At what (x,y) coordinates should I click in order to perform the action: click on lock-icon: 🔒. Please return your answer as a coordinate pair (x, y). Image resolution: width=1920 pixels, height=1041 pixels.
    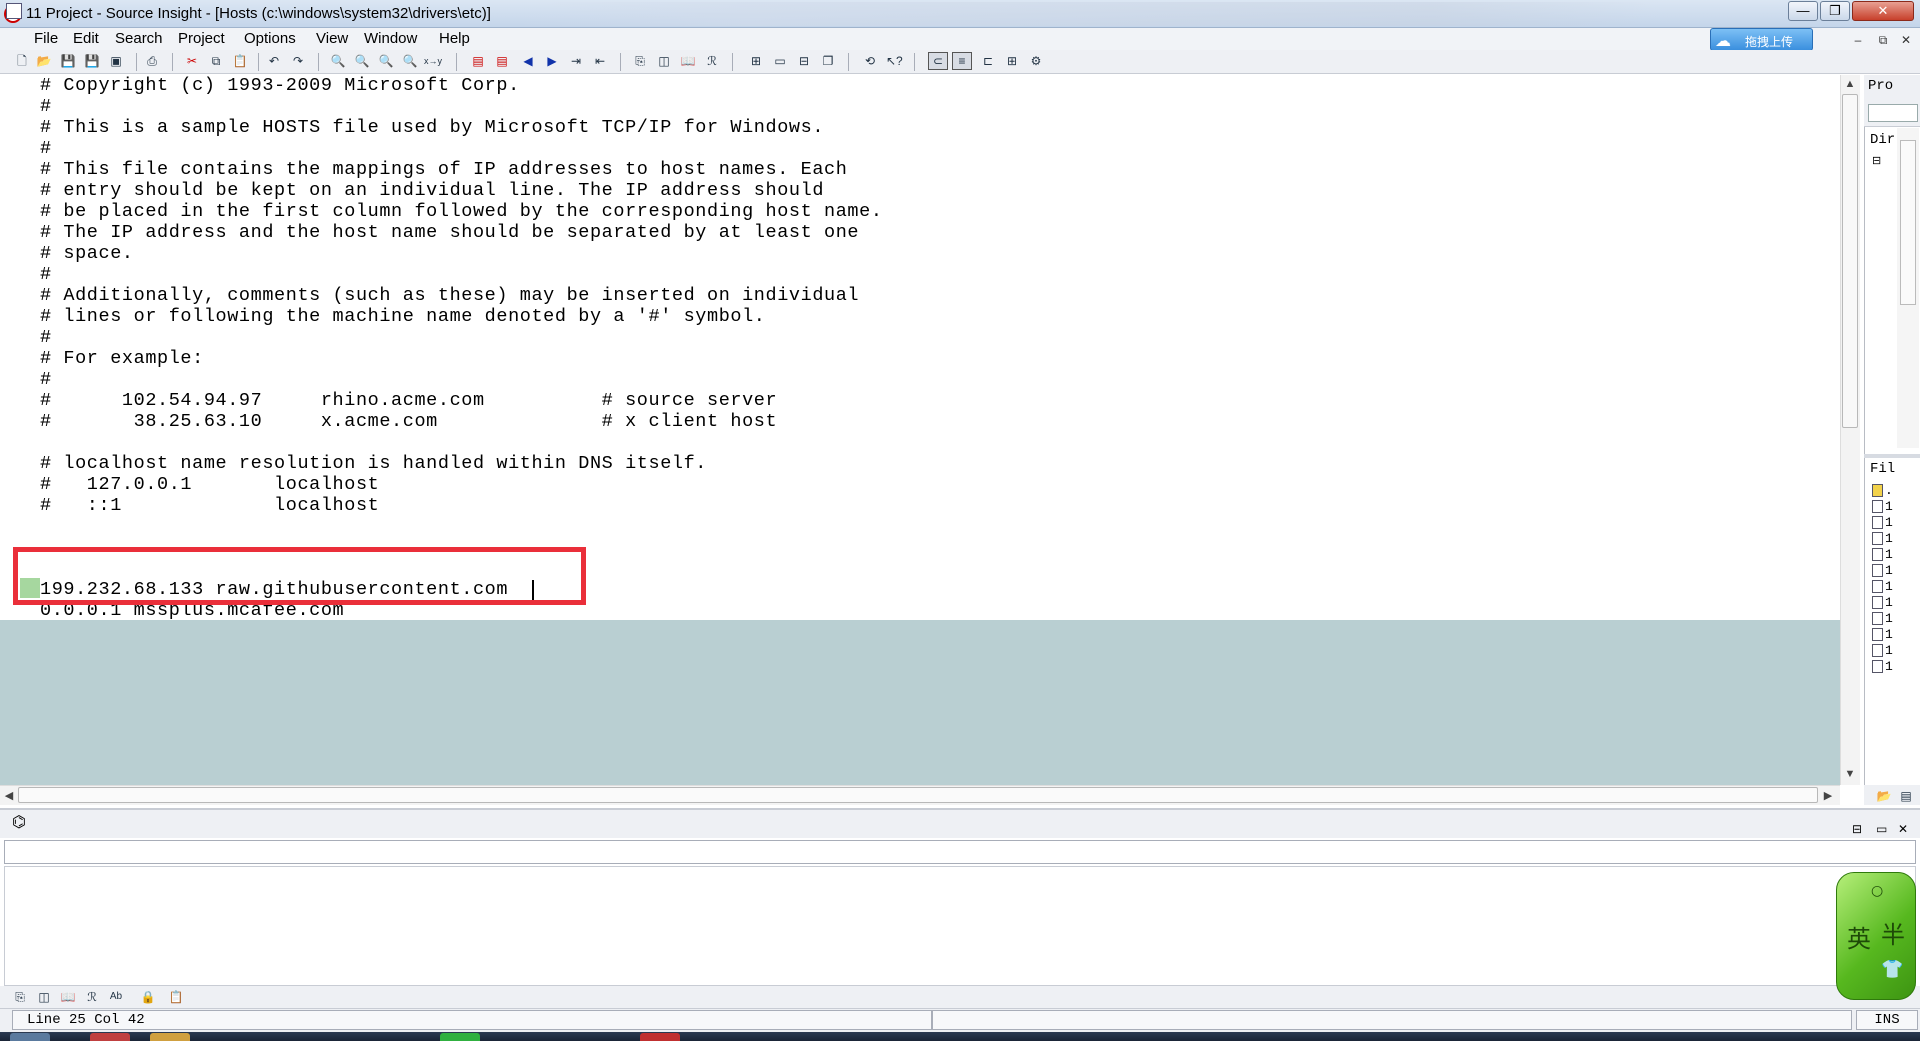
    Looking at the image, I should click on (148, 997).